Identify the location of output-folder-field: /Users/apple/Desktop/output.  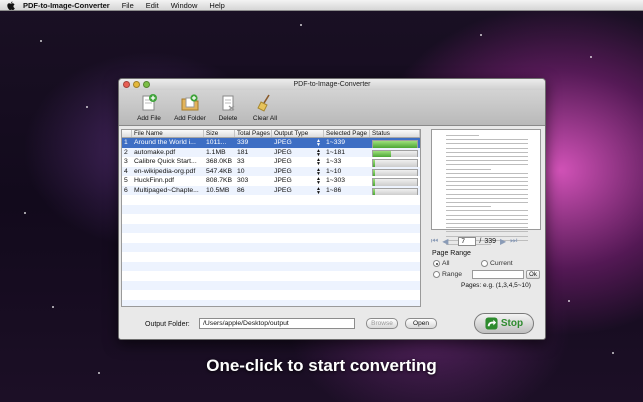
(277, 323).